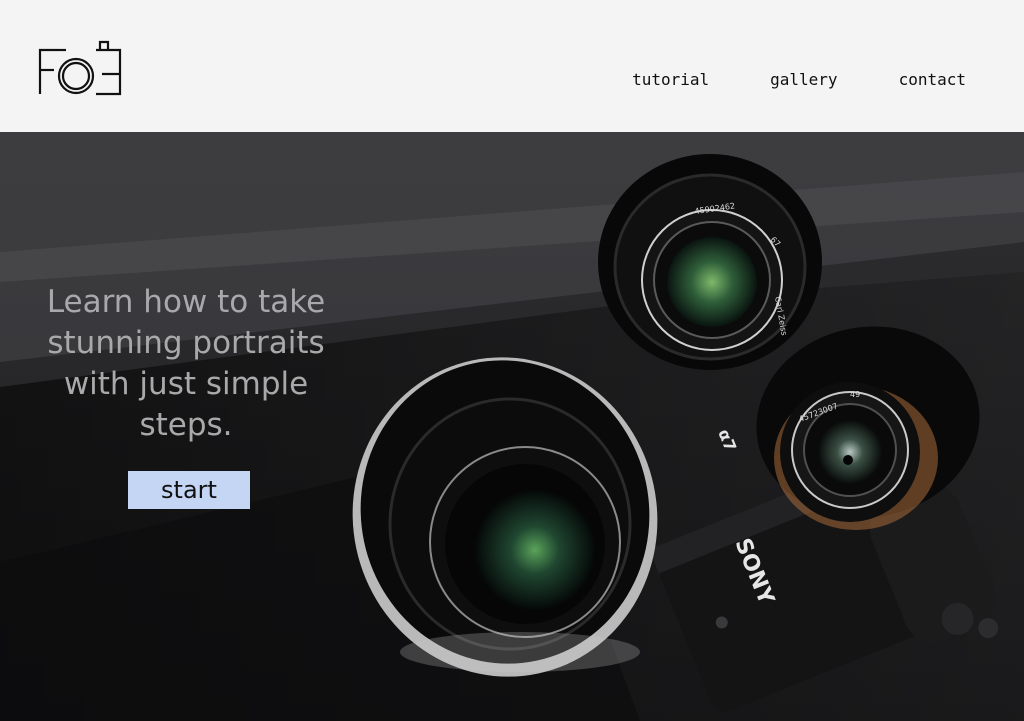 The height and width of the screenshot is (721, 1024). What do you see at coordinates (670, 79) in the screenshot?
I see `nav-tutorial: tutorial` at bounding box center [670, 79].